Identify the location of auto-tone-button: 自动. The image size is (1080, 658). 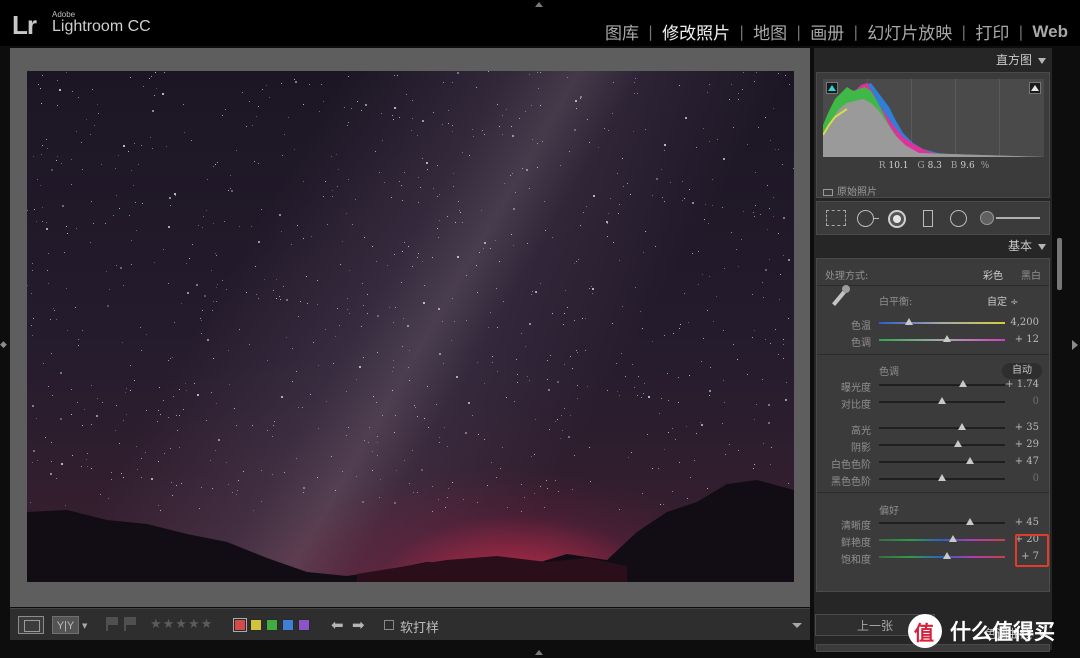
(1022, 371).